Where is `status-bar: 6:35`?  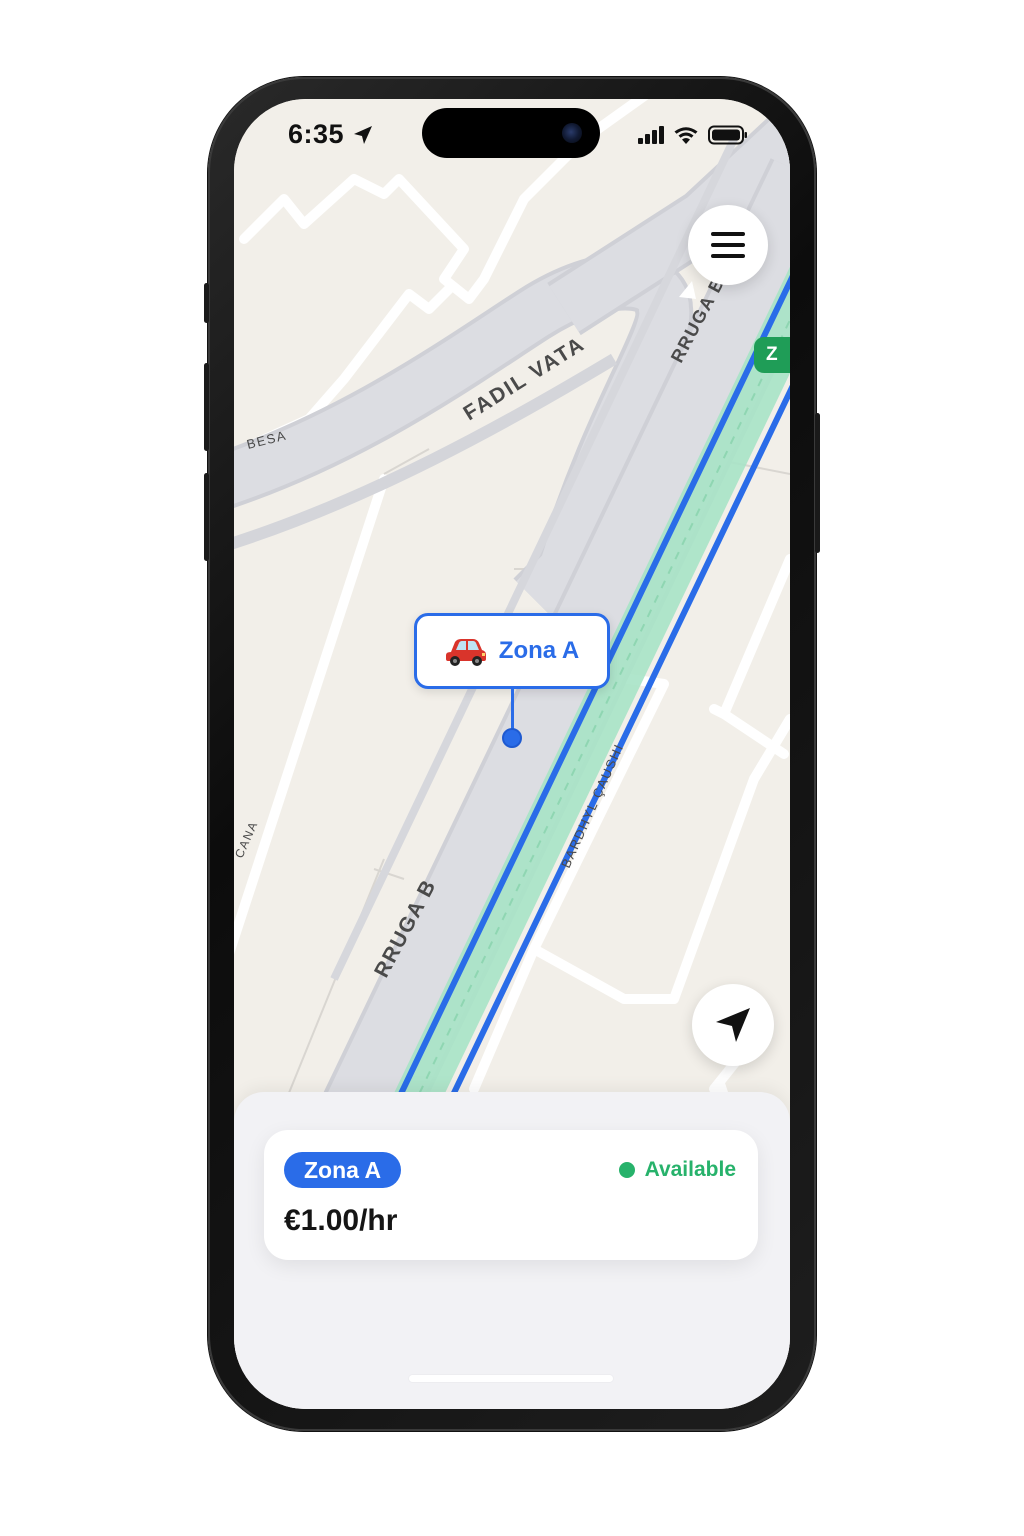
status-bar: 6:35 is located at coordinates (512, 135).